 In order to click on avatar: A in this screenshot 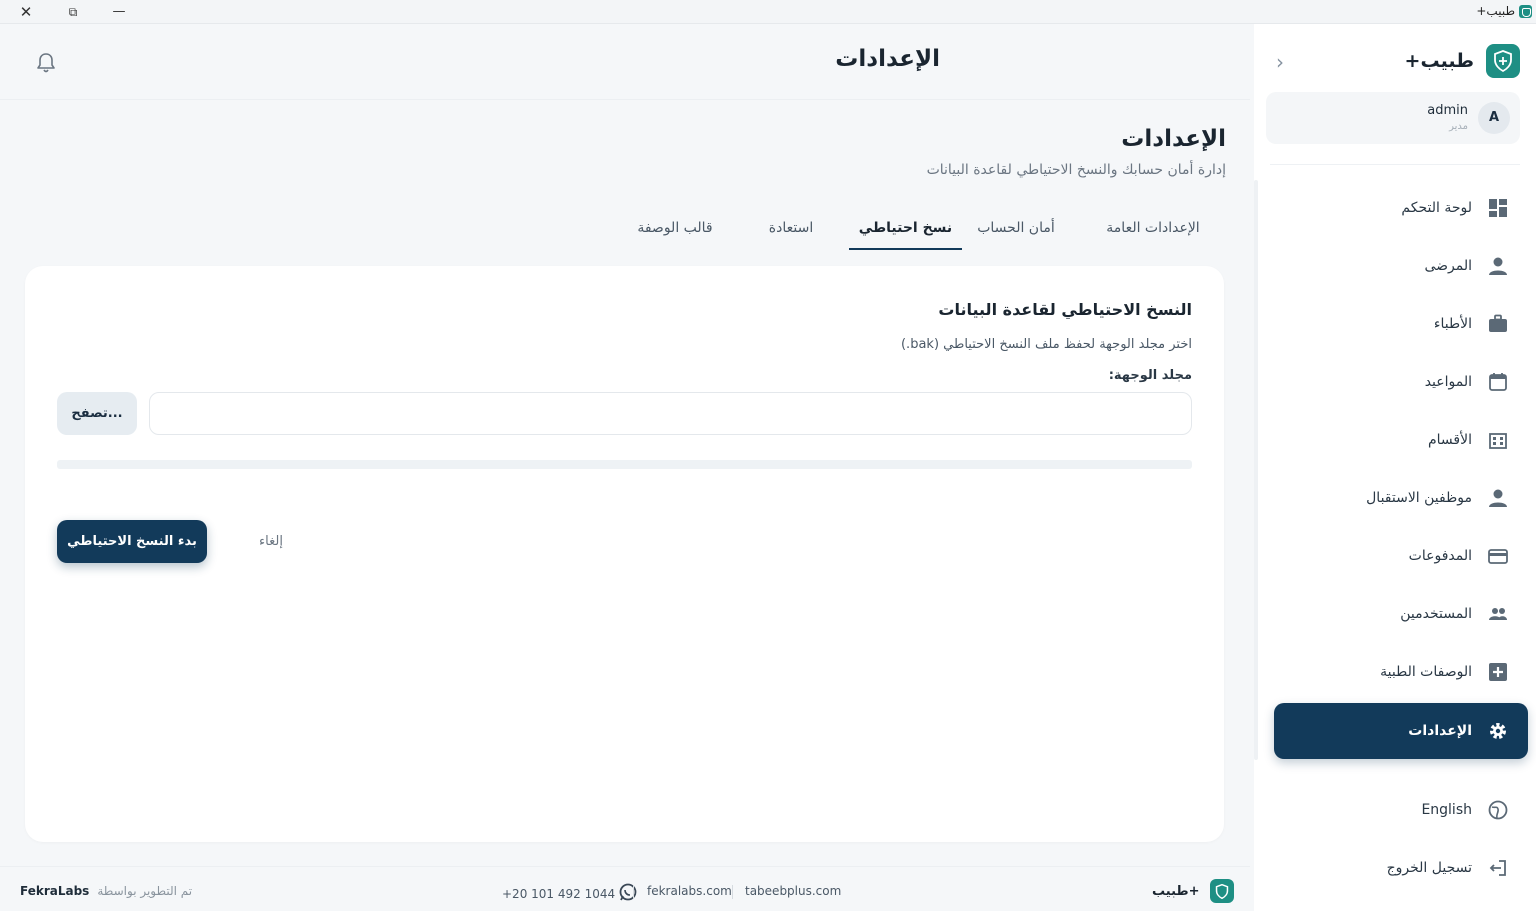, I will do `click(1494, 118)`.